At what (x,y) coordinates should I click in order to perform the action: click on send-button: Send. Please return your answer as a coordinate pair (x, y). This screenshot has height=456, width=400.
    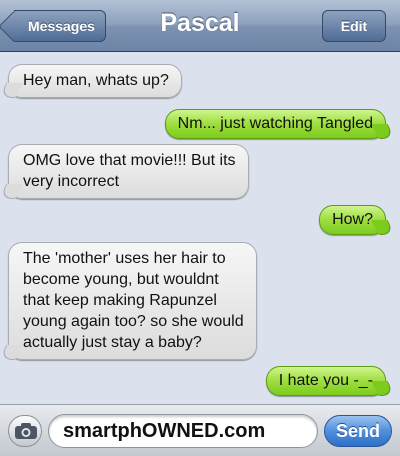
    Looking at the image, I should click on (358, 431).